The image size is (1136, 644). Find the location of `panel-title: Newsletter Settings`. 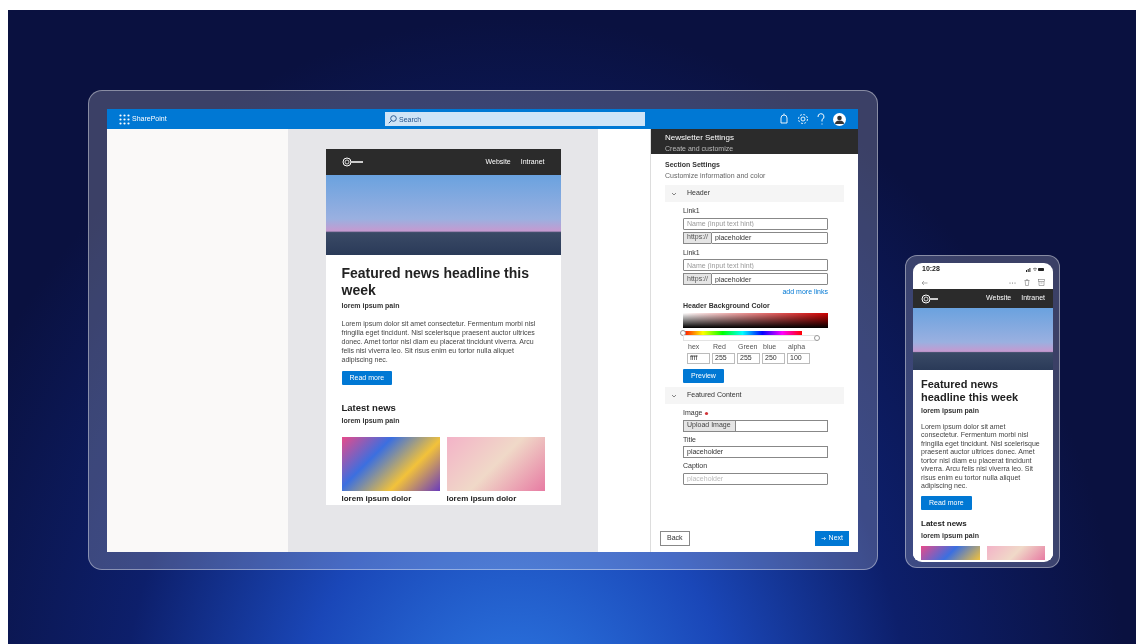

panel-title: Newsletter Settings is located at coordinates (700, 138).